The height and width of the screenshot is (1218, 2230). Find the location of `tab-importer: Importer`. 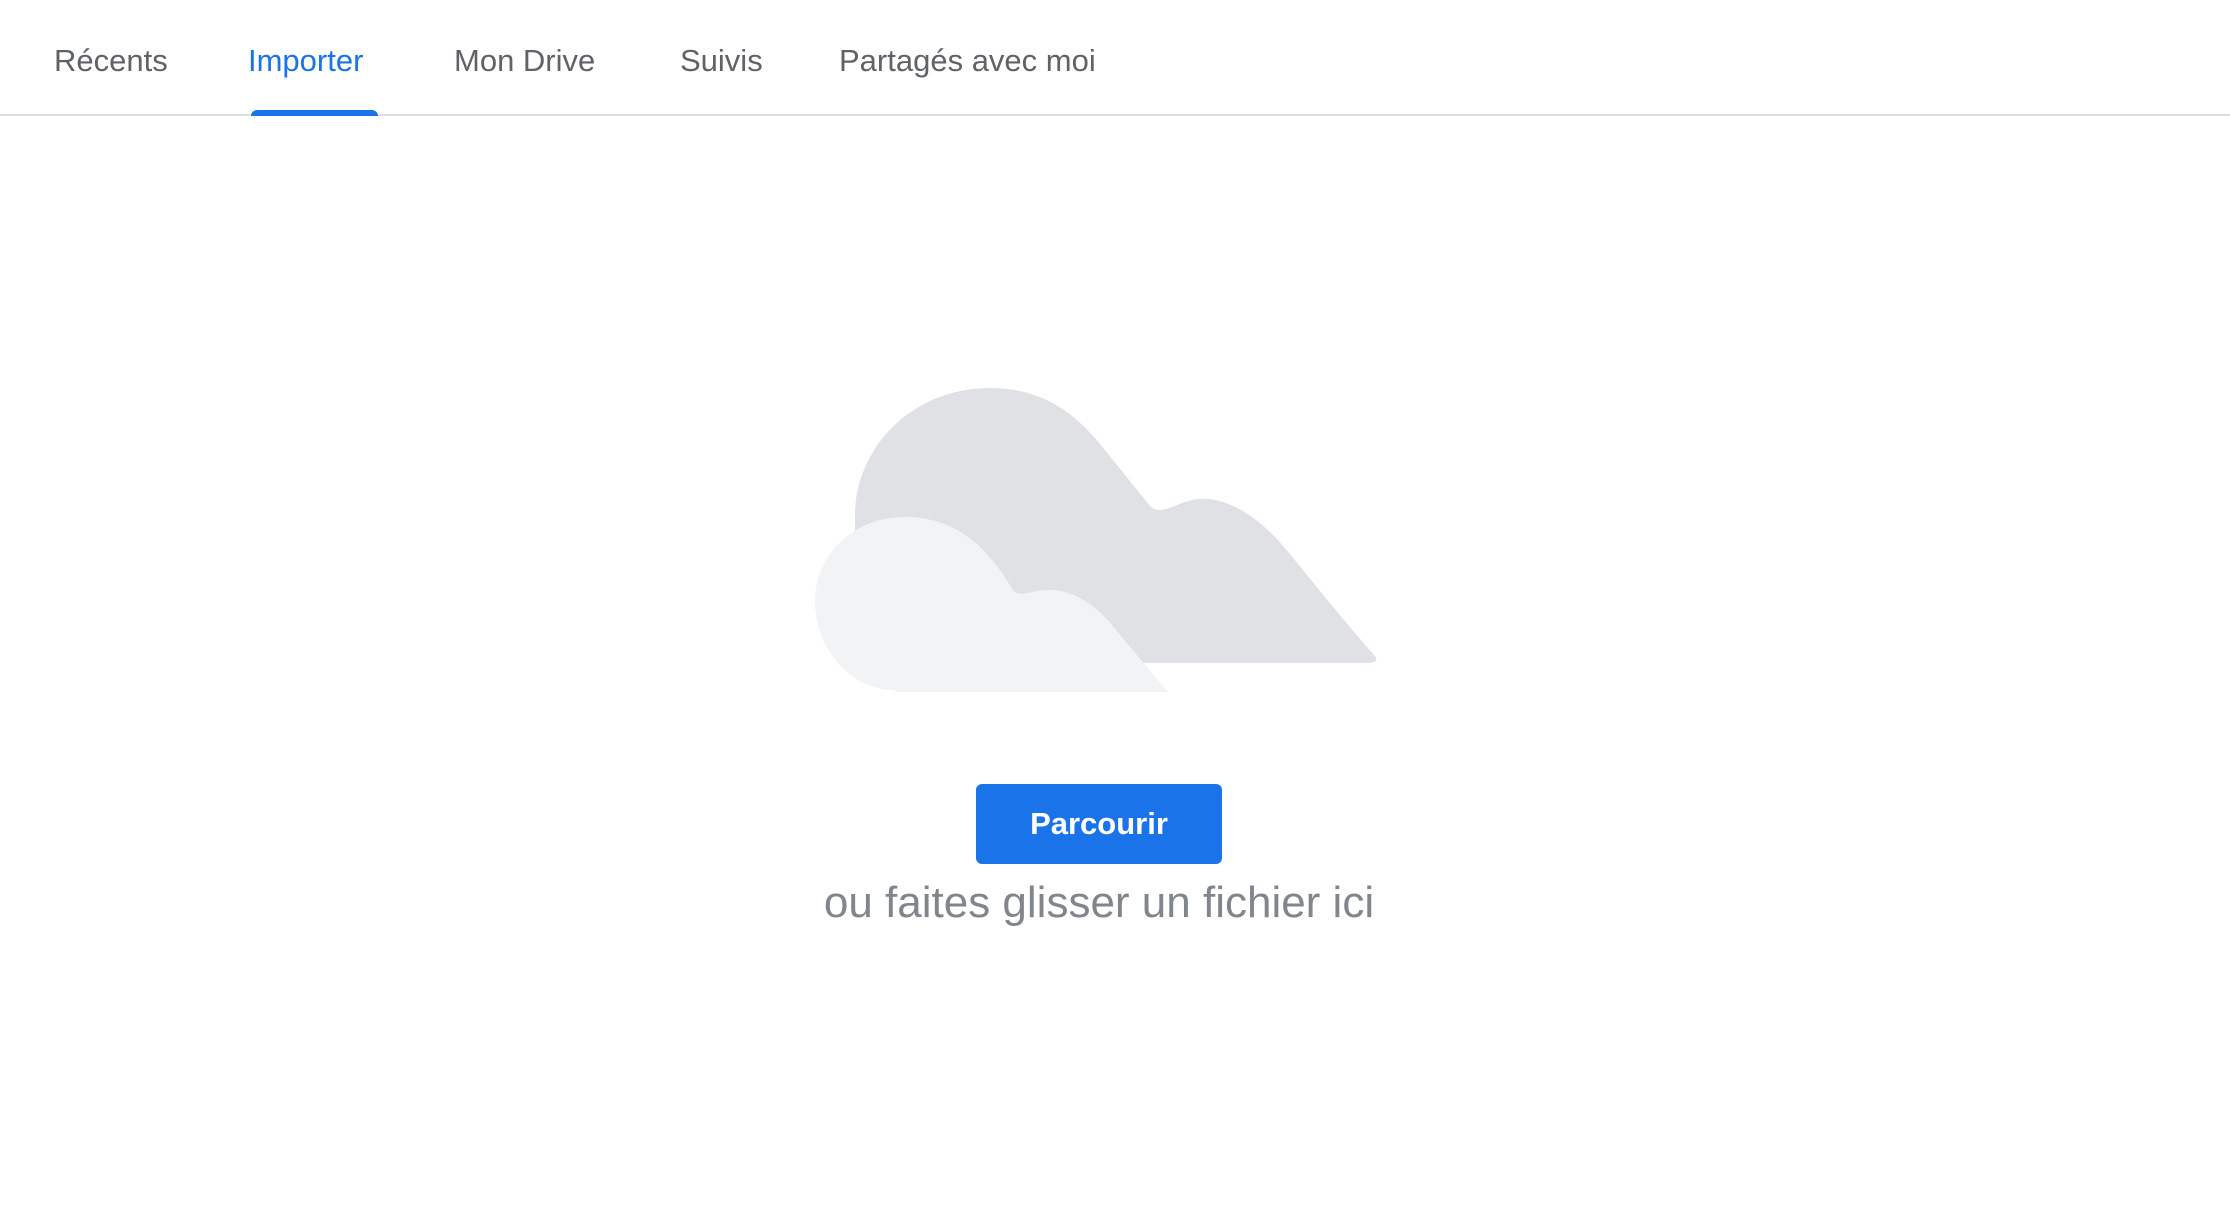

tab-importer: Importer is located at coordinates (305, 58).